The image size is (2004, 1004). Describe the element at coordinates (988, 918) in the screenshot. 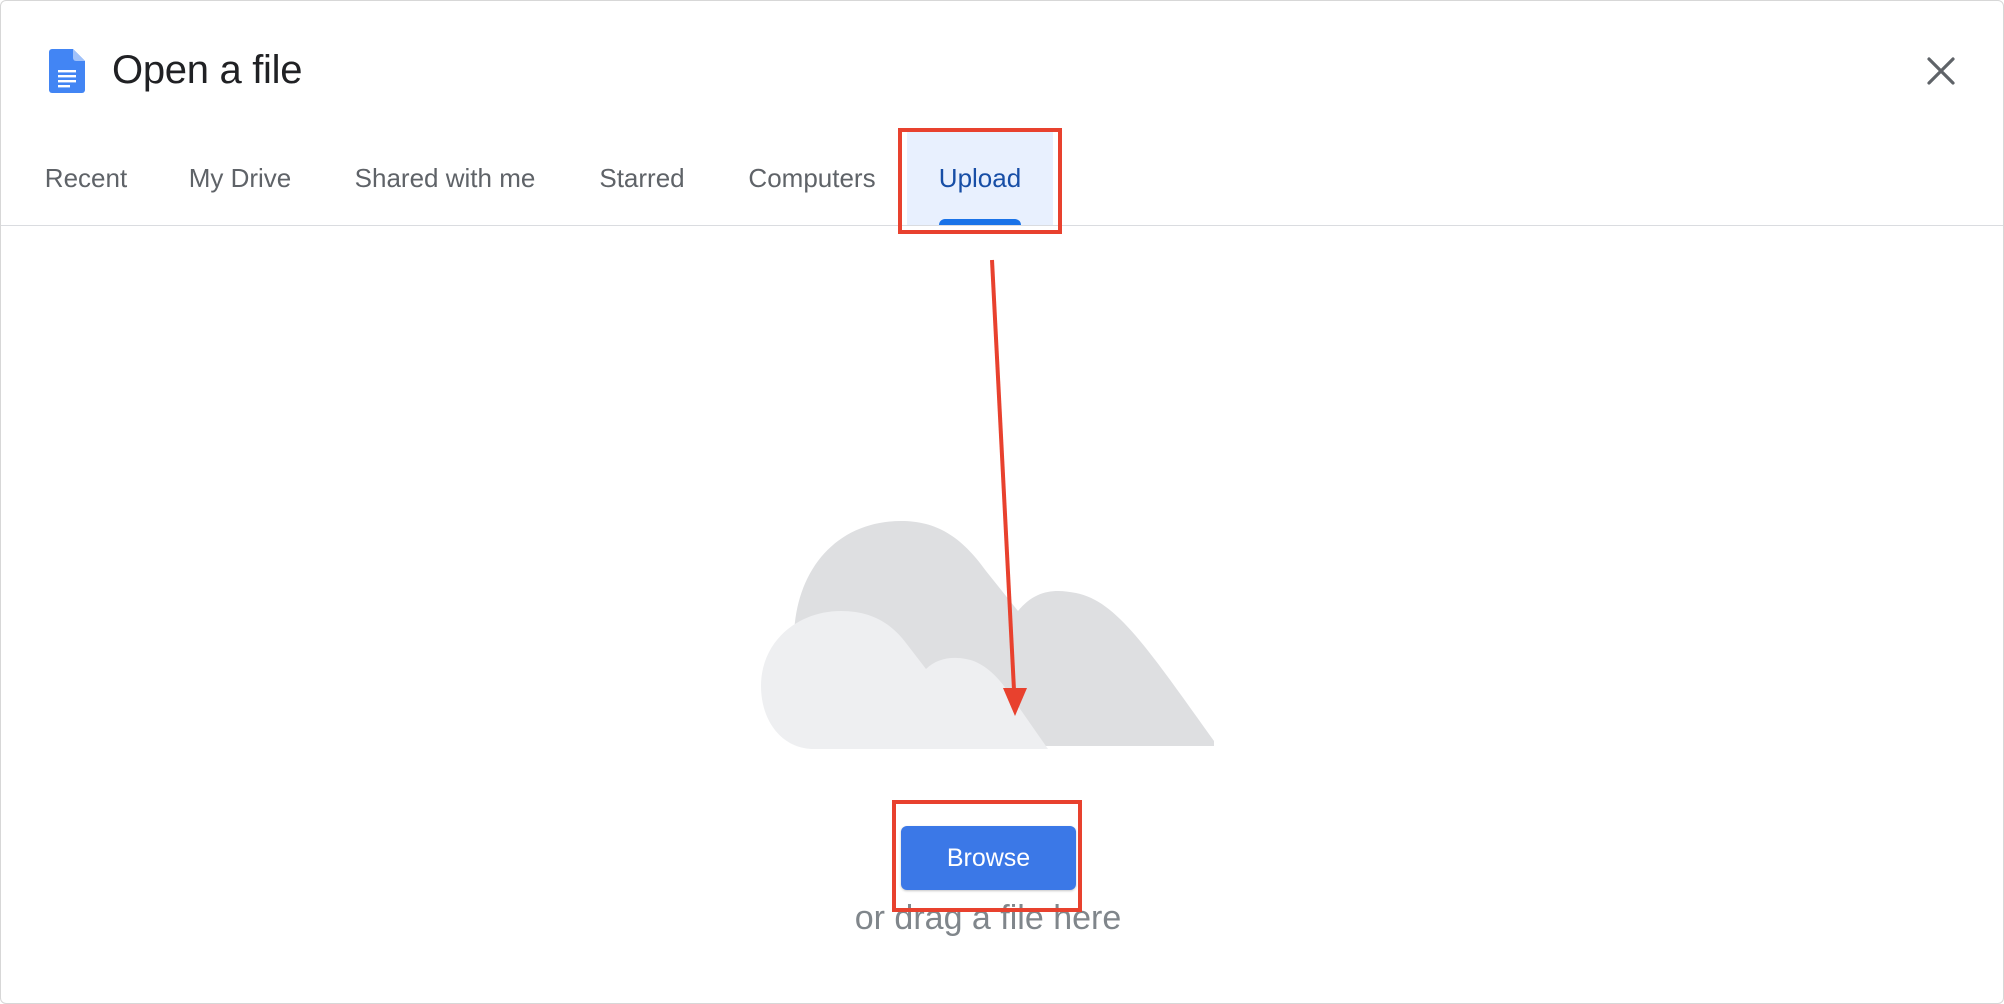

I see `drag-drop-hint: or drag a file here` at that location.